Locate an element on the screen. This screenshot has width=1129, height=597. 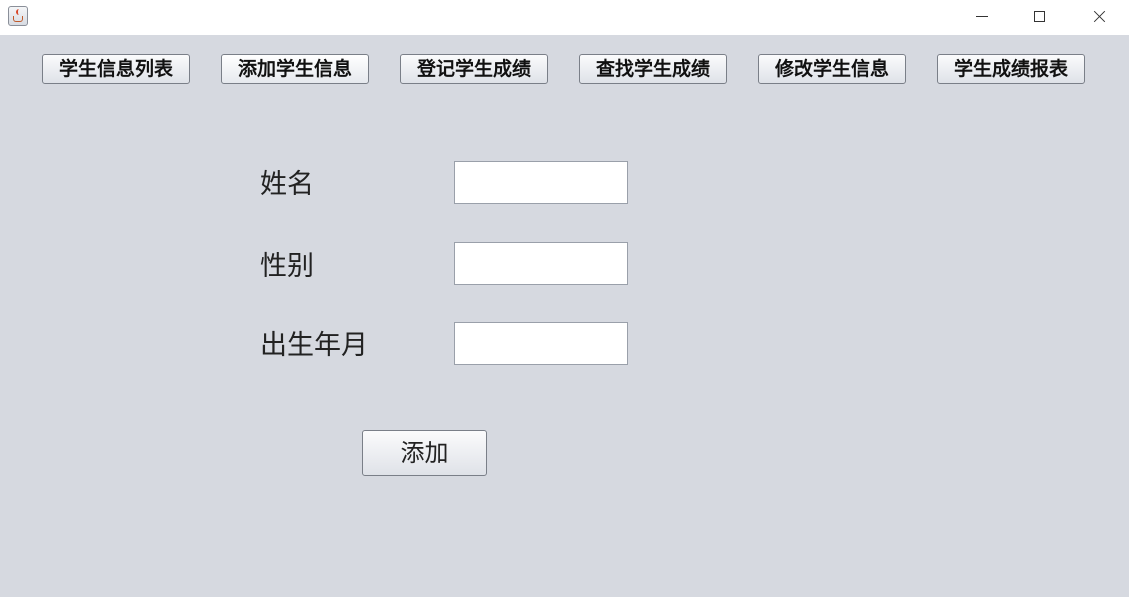
find-score-button: 查找学生成绩 is located at coordinates (653, 69).